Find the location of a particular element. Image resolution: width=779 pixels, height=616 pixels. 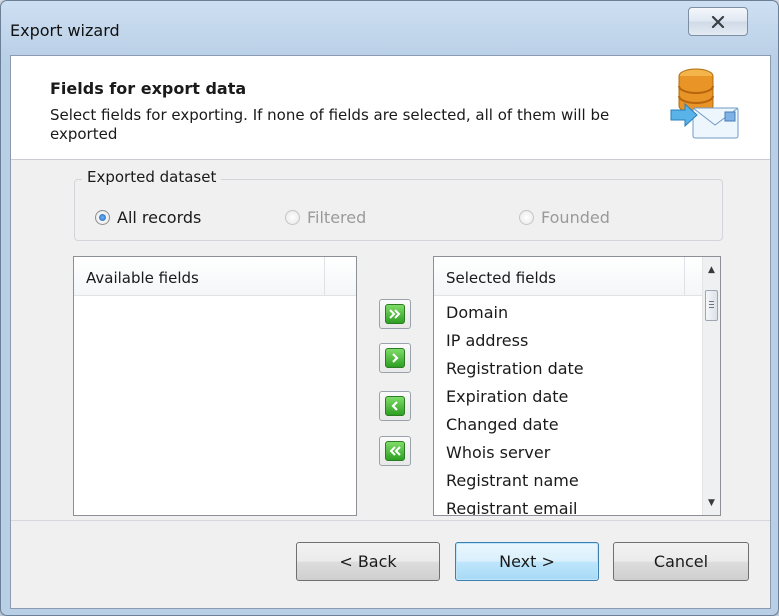

list-item: Registration date is located at coordinates (515, 373).